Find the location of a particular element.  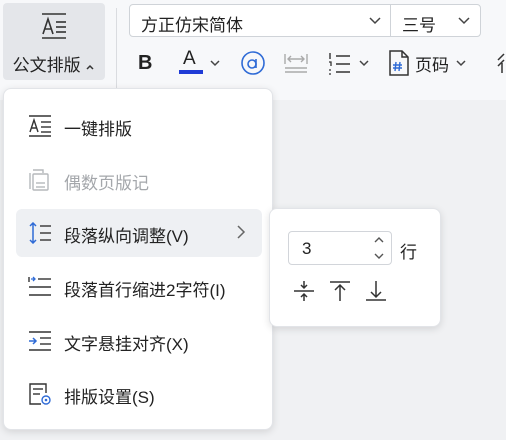

encircled-a-icon is located at coordinates (253, 63).